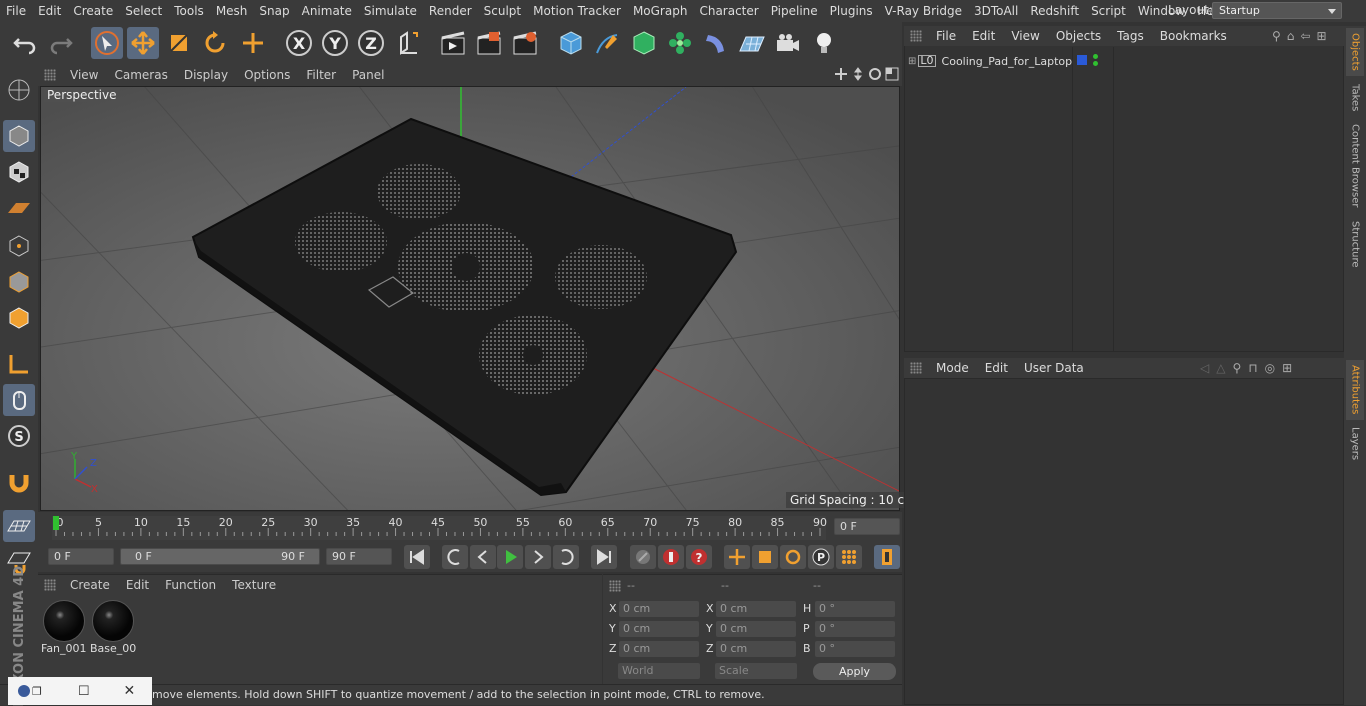  Describe the element at coordinates (1305, 36) in the screenshot. I see `arrow-left-icon: ⇦` at that location.